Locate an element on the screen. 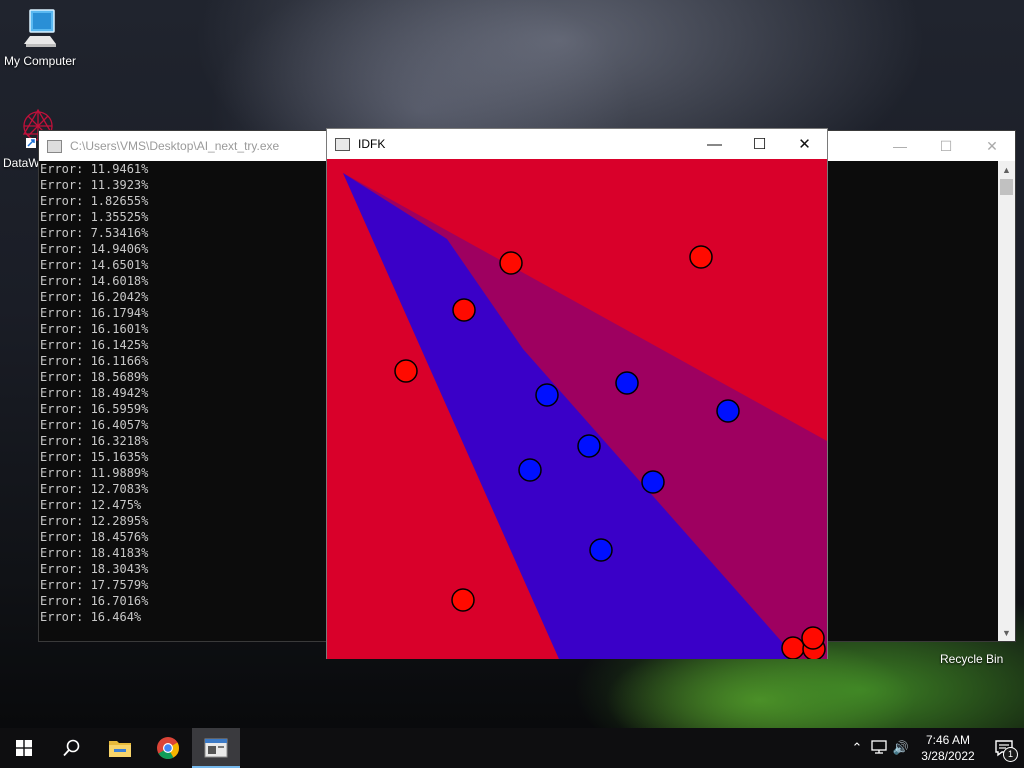  console-close-button: ✕ is located at coordinates (992, 146).